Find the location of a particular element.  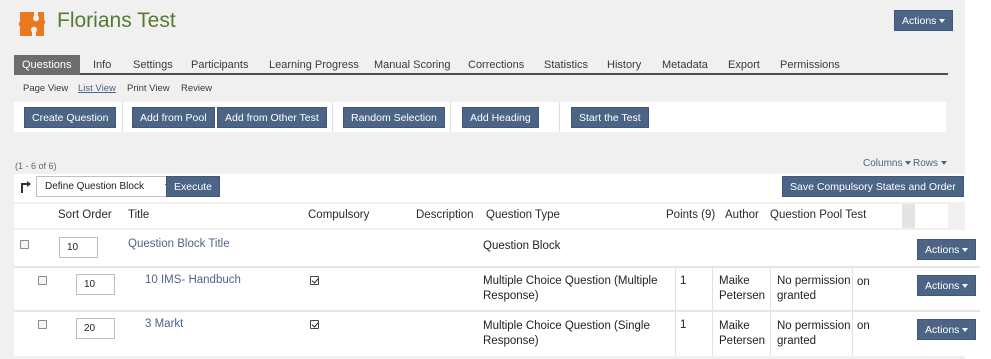

tab-history: History is located at coordinates (624, 65).